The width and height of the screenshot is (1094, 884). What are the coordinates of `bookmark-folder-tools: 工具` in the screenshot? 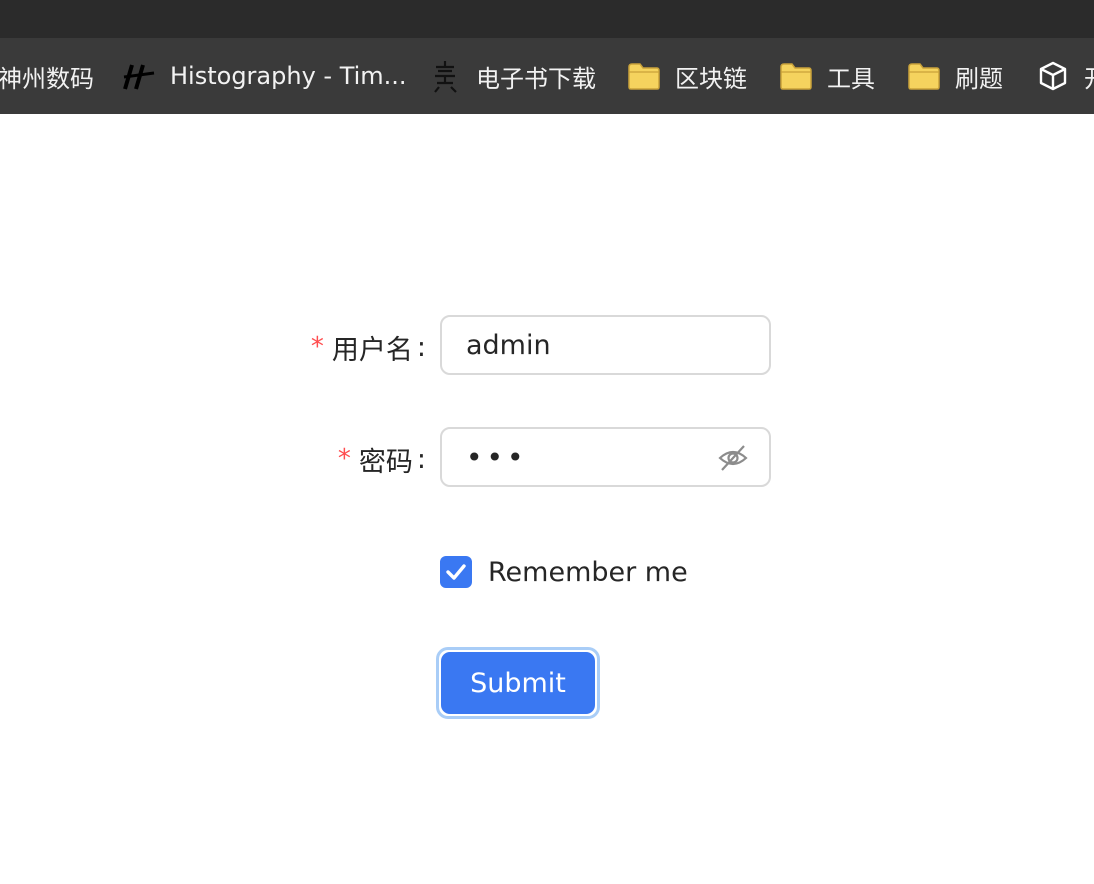 It's located at (827, 76).